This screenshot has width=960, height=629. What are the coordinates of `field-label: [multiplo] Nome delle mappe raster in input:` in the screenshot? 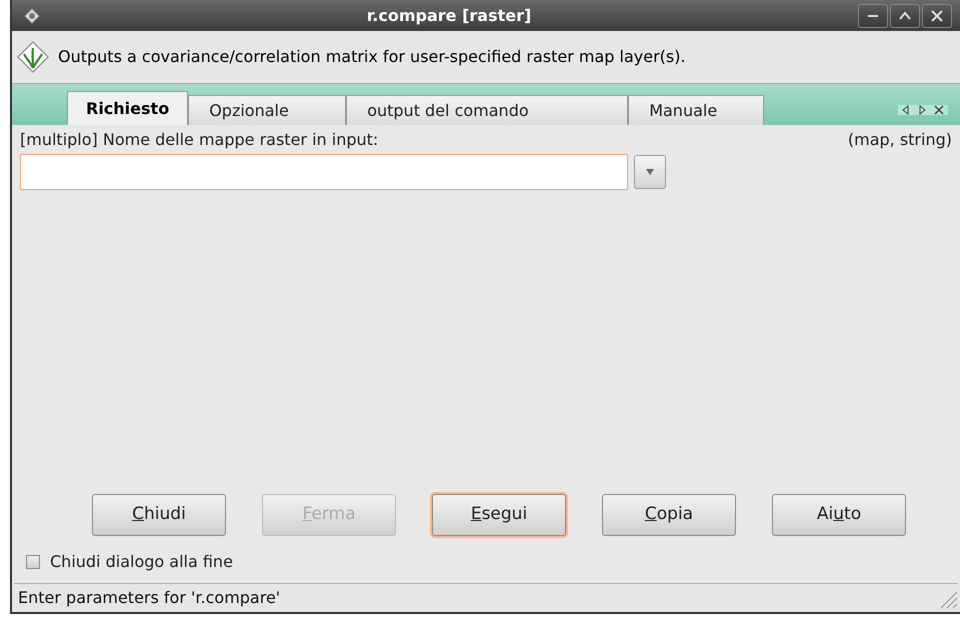 It's located at (199, 140).